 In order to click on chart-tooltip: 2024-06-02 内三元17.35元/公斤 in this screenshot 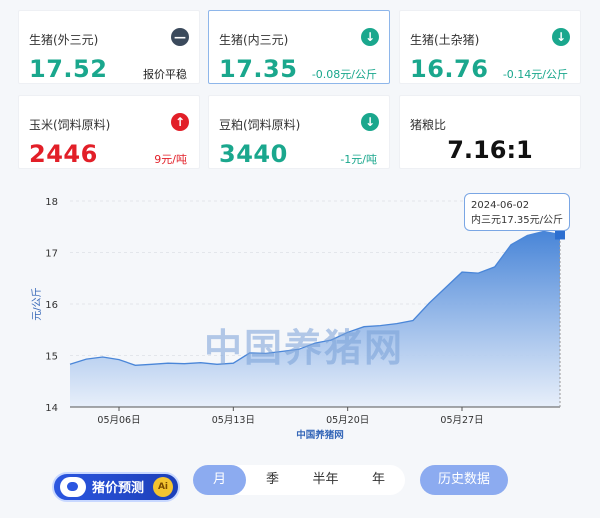, I will do `click(517, 212)`.